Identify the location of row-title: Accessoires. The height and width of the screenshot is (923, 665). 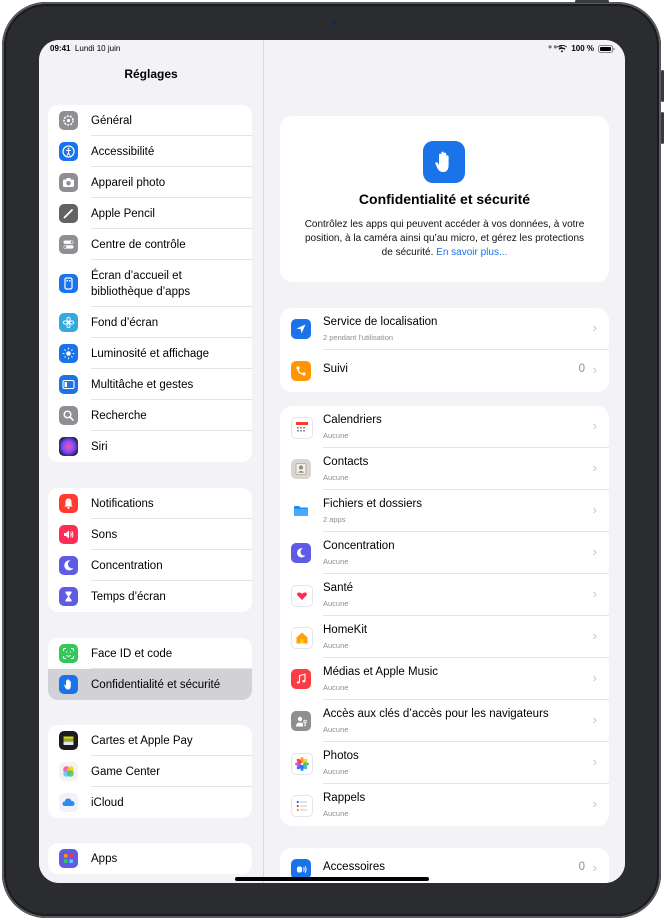
(354, 867).